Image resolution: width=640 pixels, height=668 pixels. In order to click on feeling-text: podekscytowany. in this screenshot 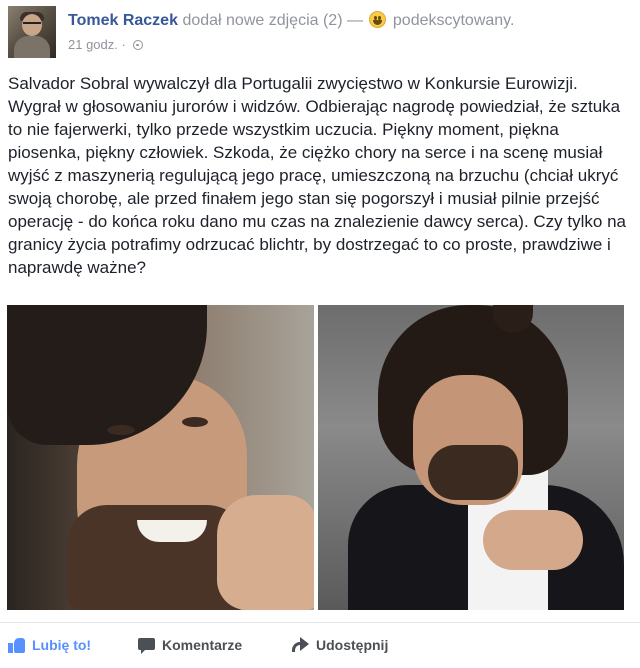, I will do `click(453, 20)`.